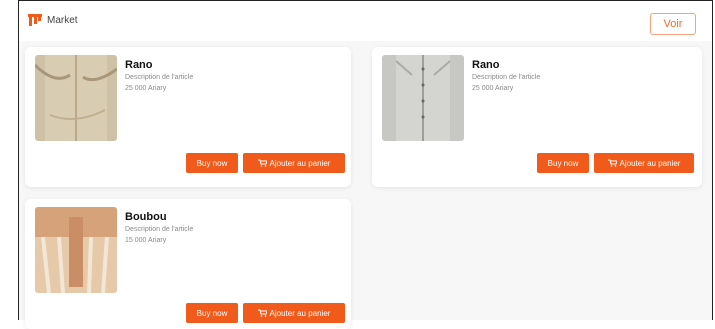 Image resolution: width=715 pixels, height=329 pixels. I want to click on brand: Market, so click(52, 20).